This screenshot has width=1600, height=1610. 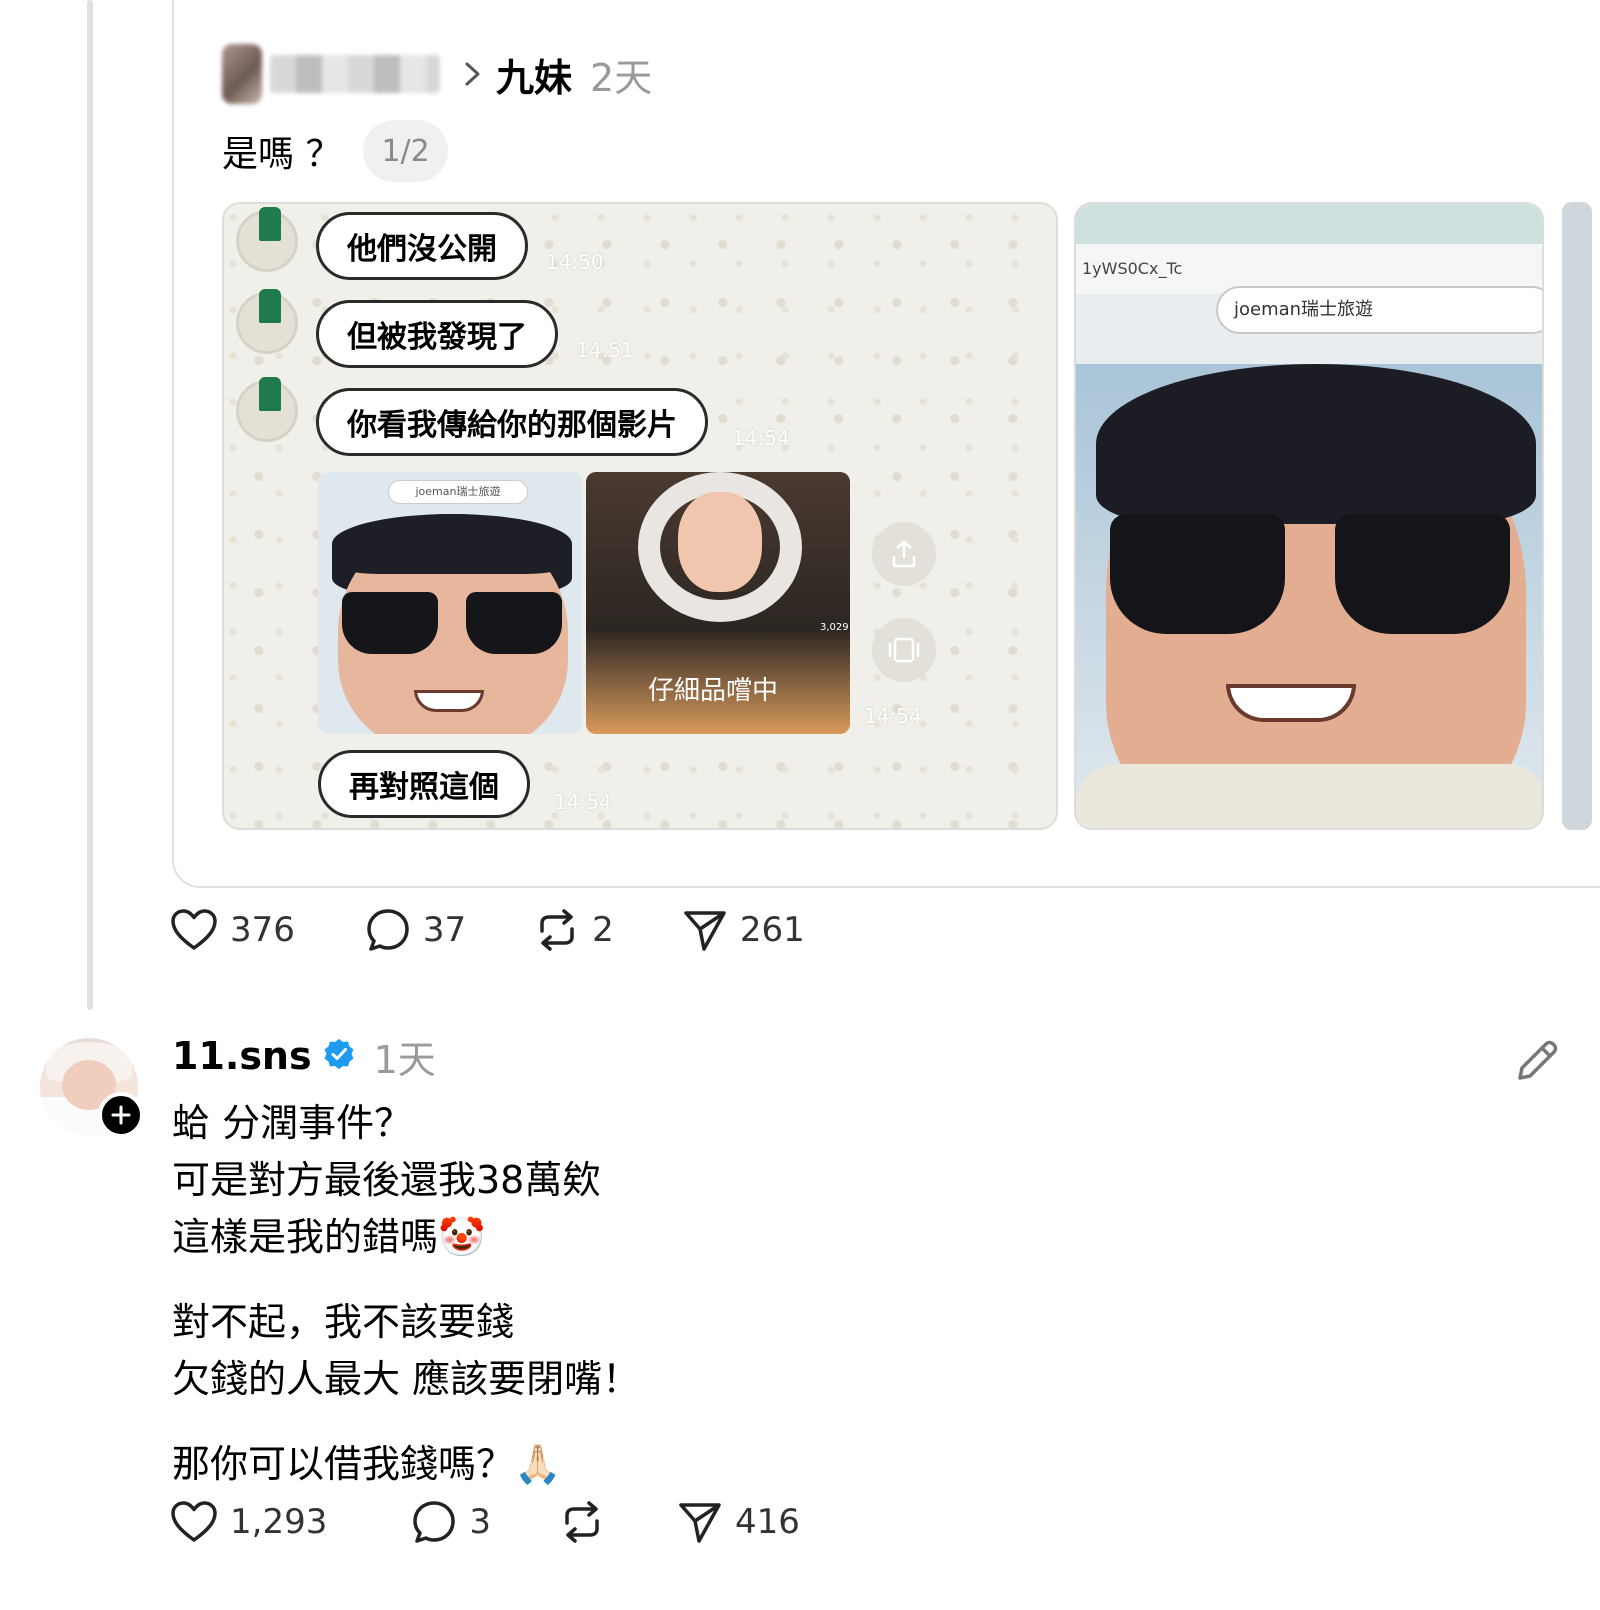 I want to click on fur-collar-shape, so click(x=1309, y=796).